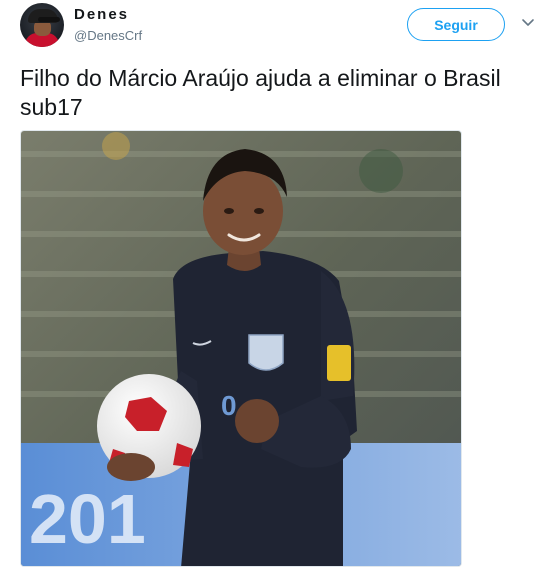 The image size is (556, 575). Describe the element at coordinates (87, 519) in the screenshot. I see `board-text: 201` at that location.